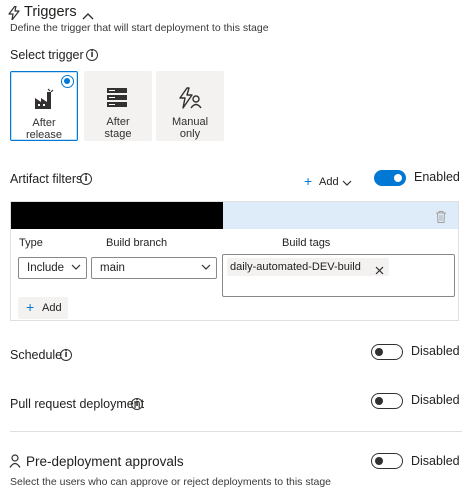  Describe the element at coordinates (31, 243) in the screenshot. I see `column-header-type: Type` at that location.